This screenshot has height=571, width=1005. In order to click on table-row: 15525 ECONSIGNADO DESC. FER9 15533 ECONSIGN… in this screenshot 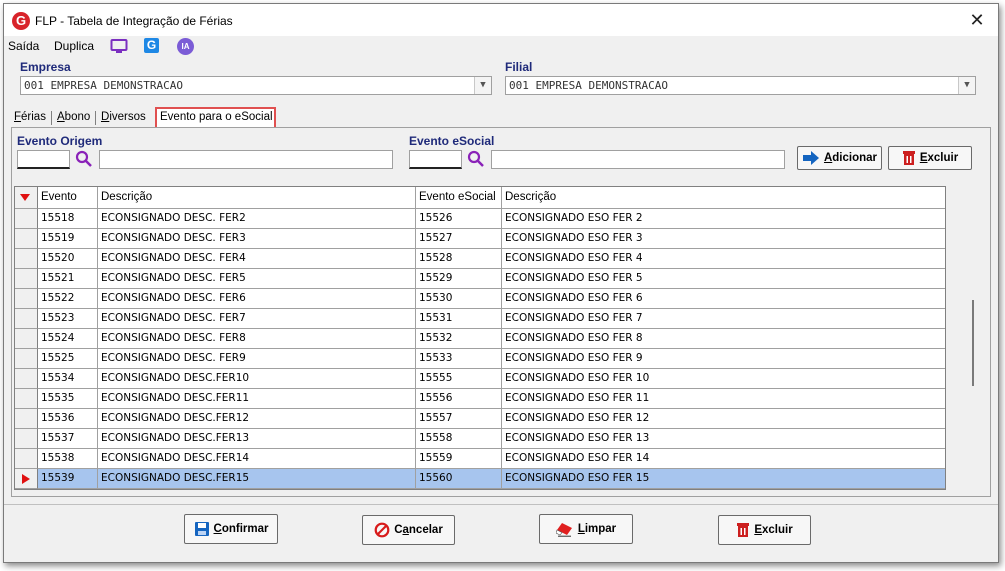, I will do `click(480, 359)`.